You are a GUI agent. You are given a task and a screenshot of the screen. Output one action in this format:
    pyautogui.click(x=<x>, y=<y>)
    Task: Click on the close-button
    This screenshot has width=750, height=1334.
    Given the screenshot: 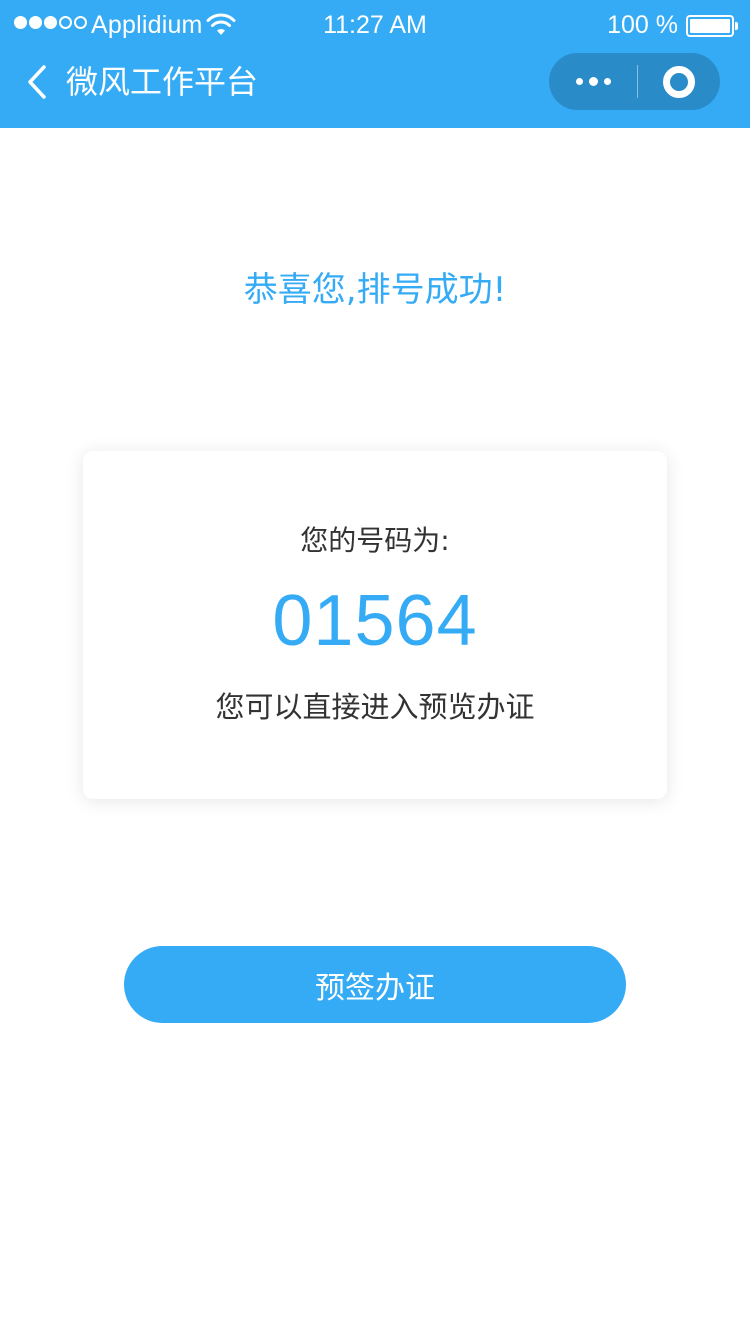 What is the action you would take?
    pyautogui.click(x=679, y=81)
    